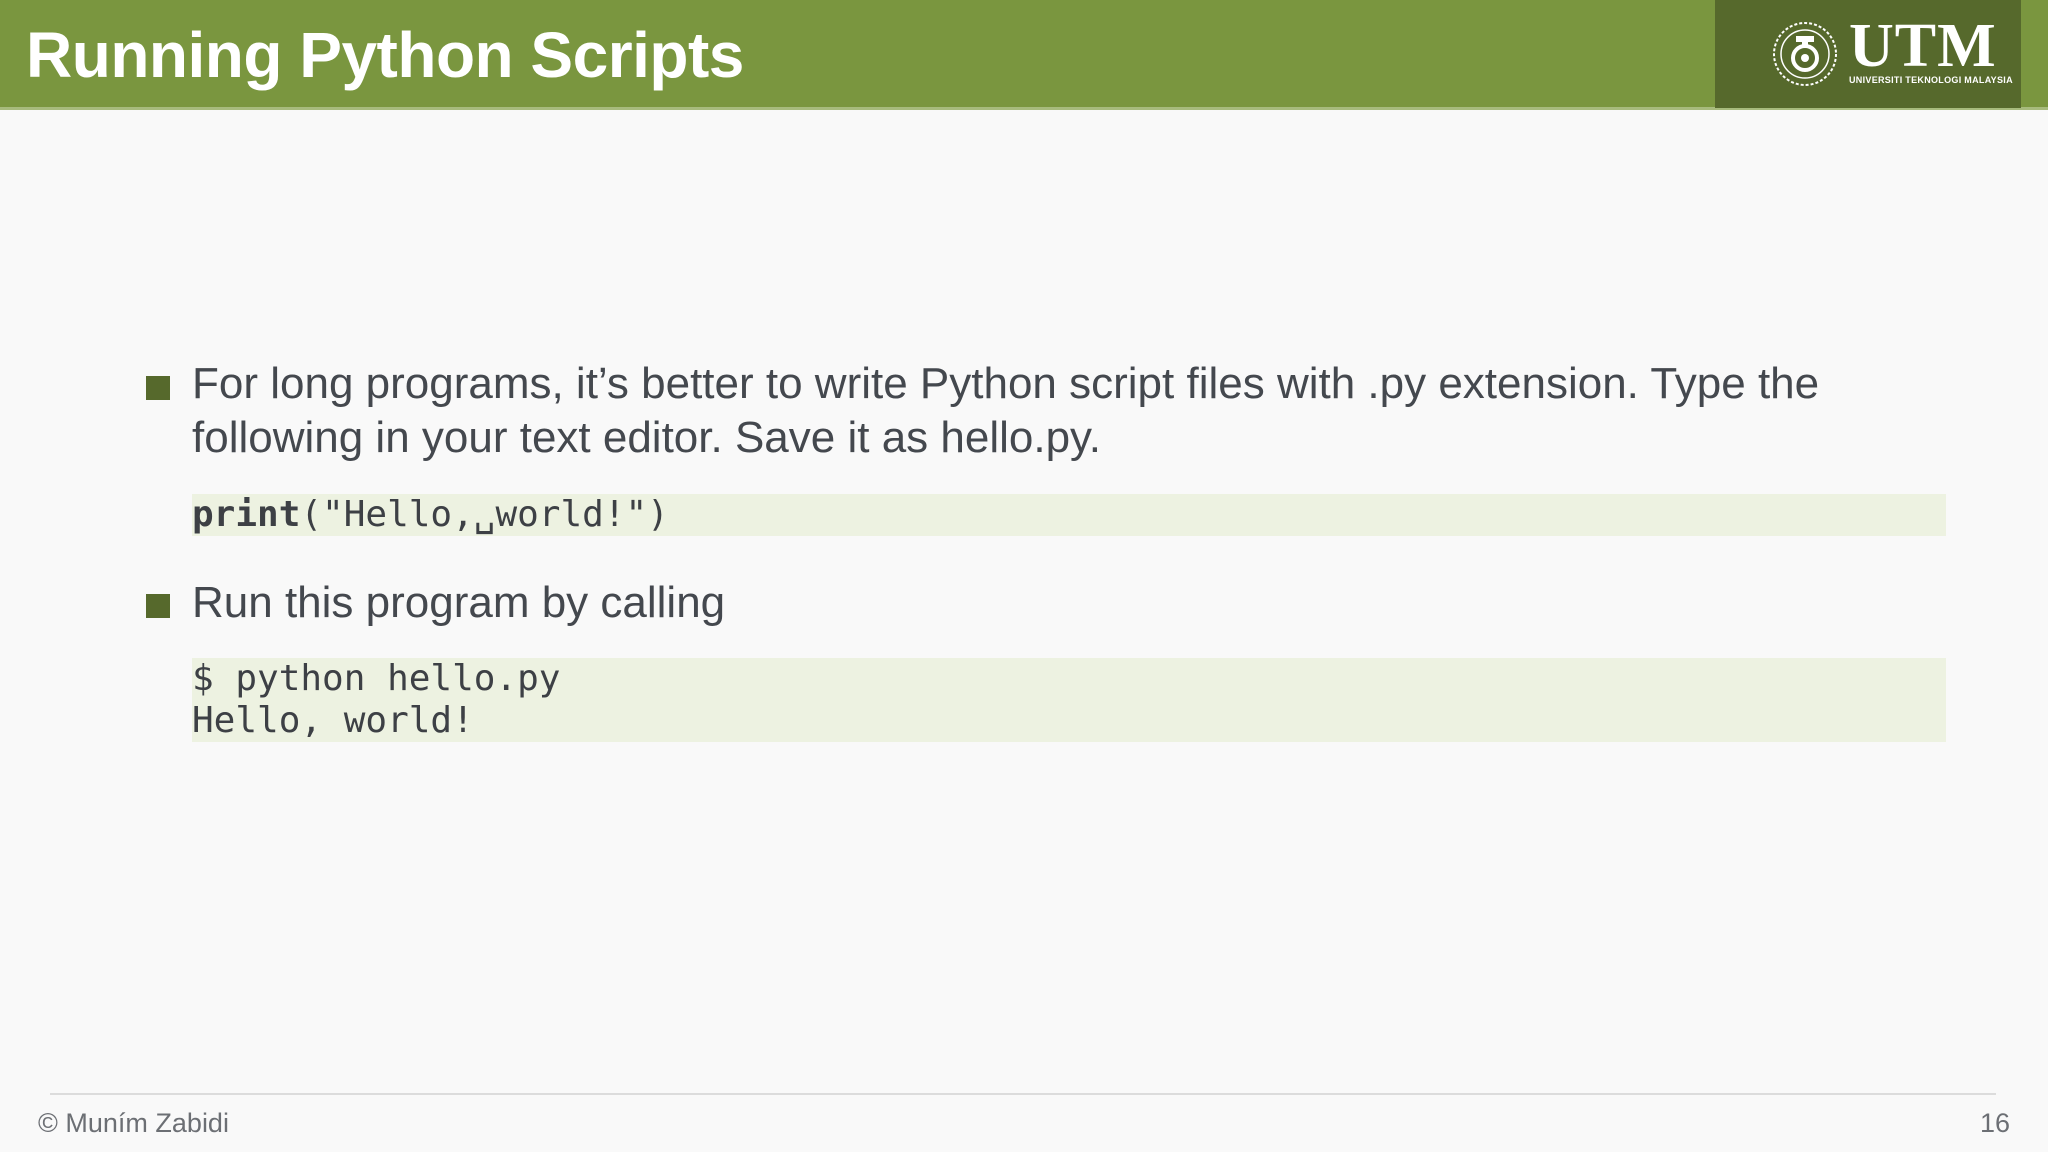 Image resolution: width=2048 pixels, height=1152 pixels. Describe the element at coordinates (376, 678) in the screenshot. I see `terminal-command: $ python hello.py` at that location.